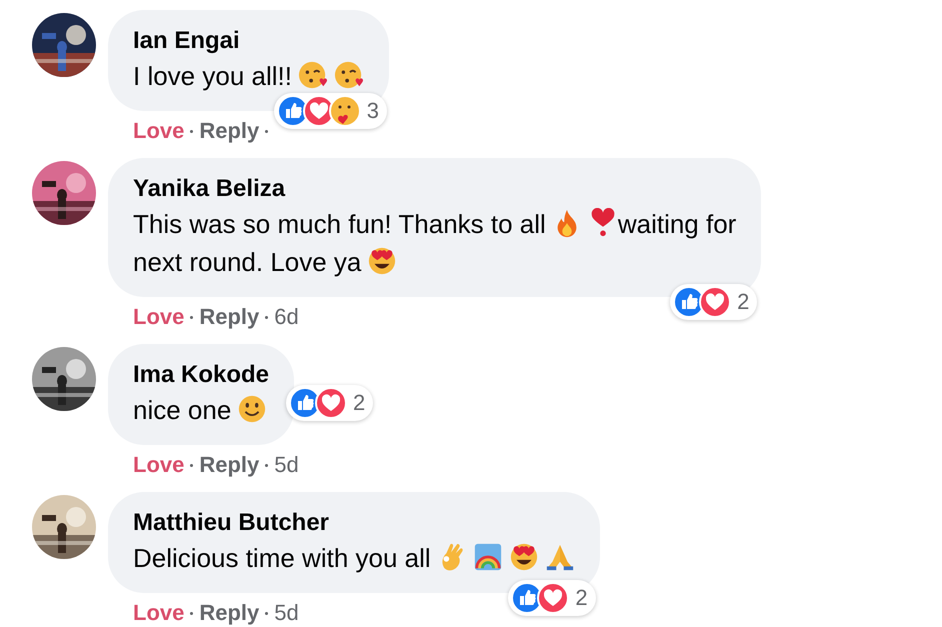  I want to click on author-name: Yanika Beliza, so click(434, 189).